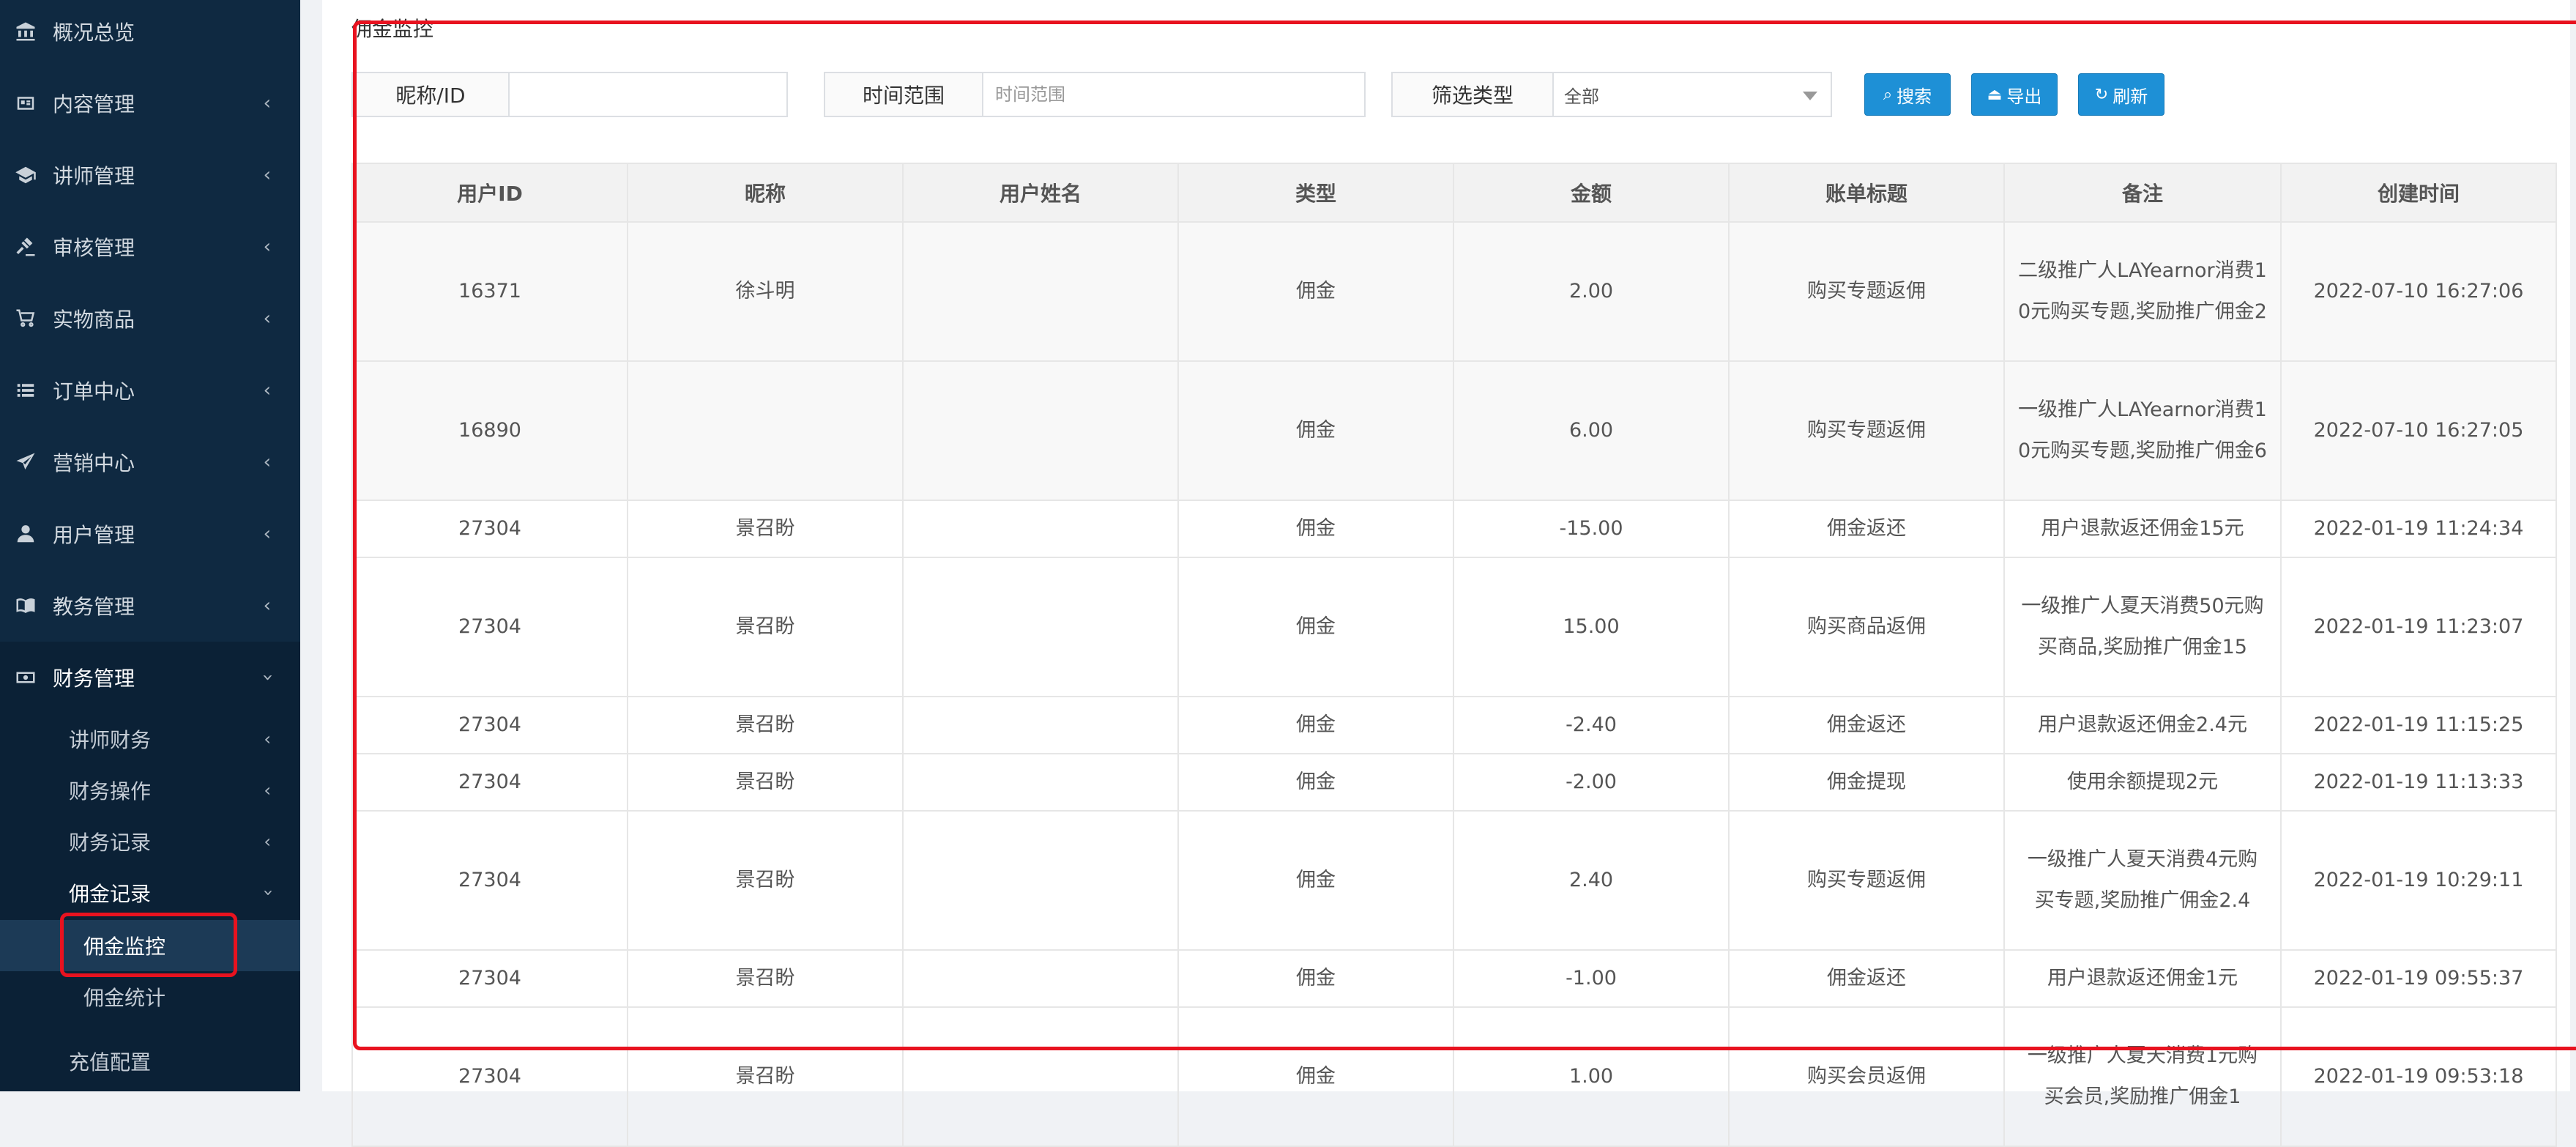 The width and height of the screenshot is (2576, 1147). Describe the element at coordinates (110, 740) in the screenshot. I see `sidebar-subitem-label: 讲师财务` at that location.